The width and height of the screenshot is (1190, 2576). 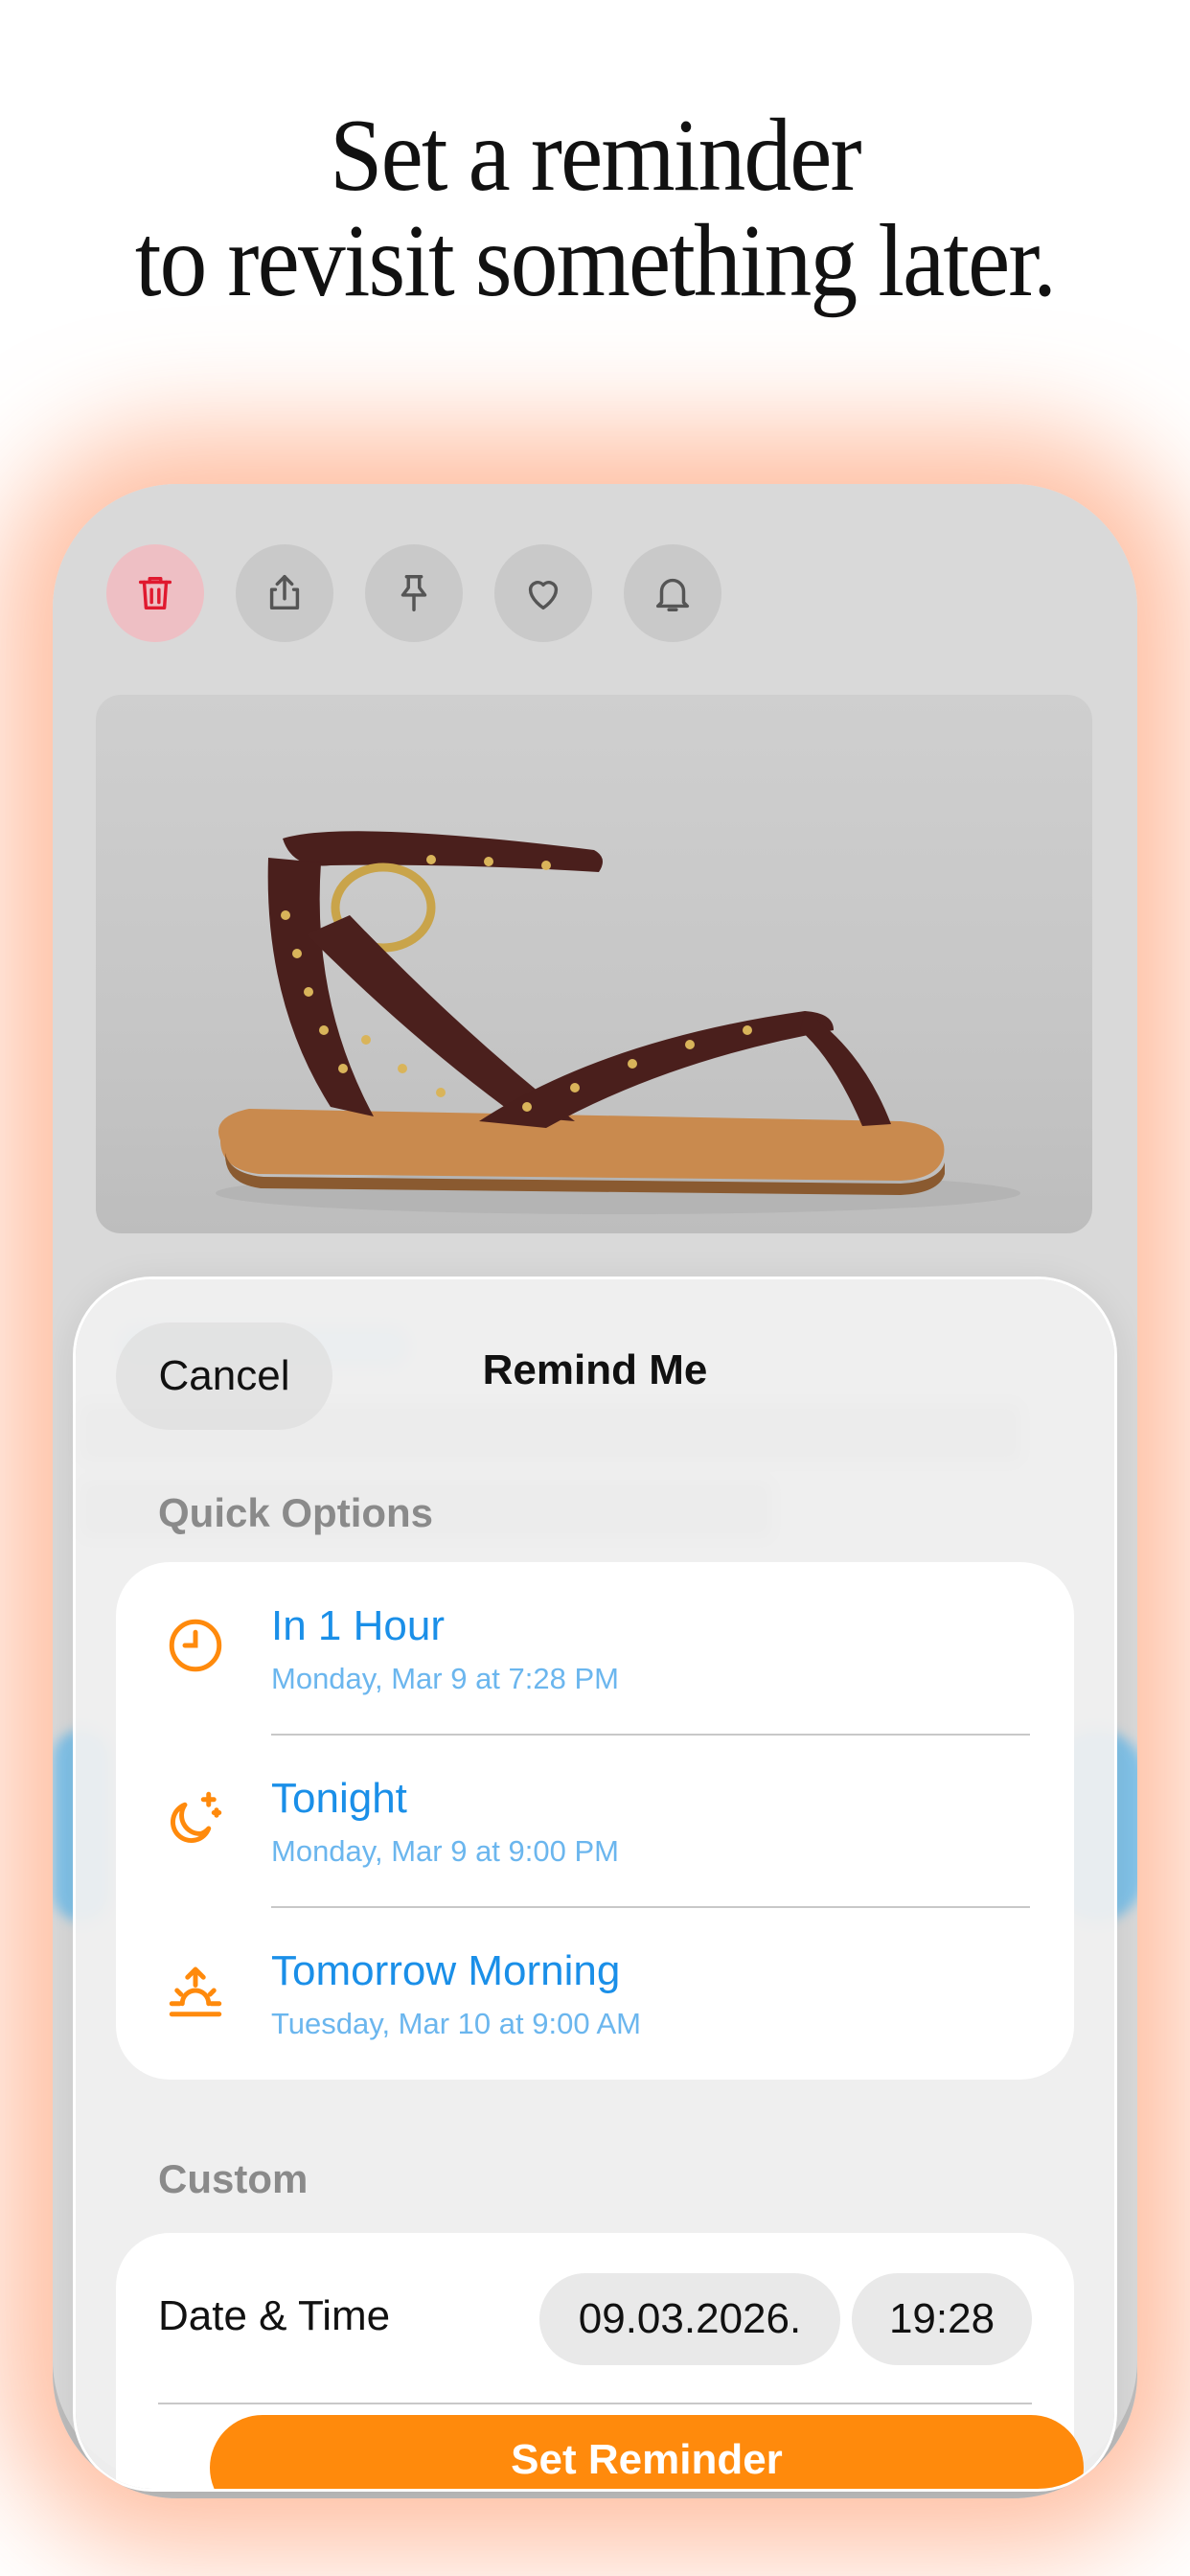 I want to click on date-picker: 09.03.2026., so click(x=689, y=2319).